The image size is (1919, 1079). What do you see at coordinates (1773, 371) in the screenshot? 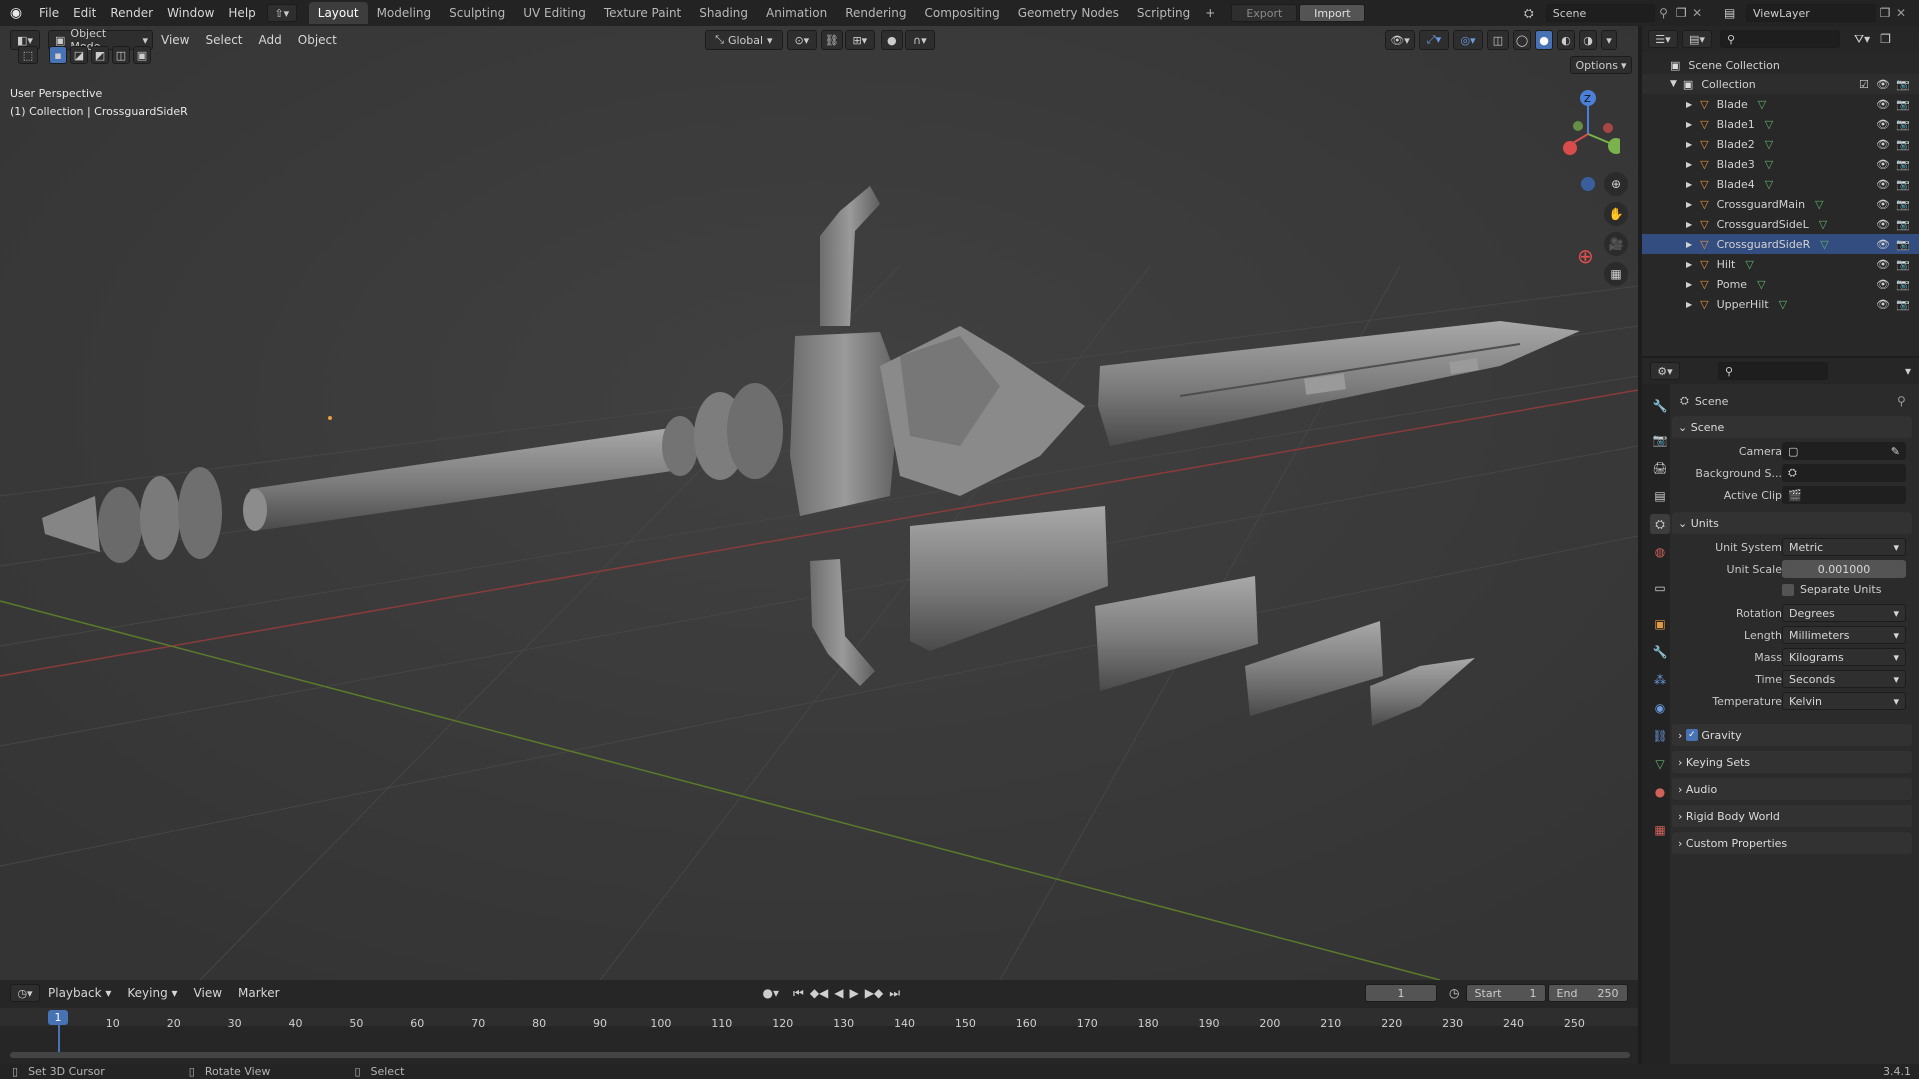
I see `properties-search-input: ⚲` at bounding box center [1773, 371].